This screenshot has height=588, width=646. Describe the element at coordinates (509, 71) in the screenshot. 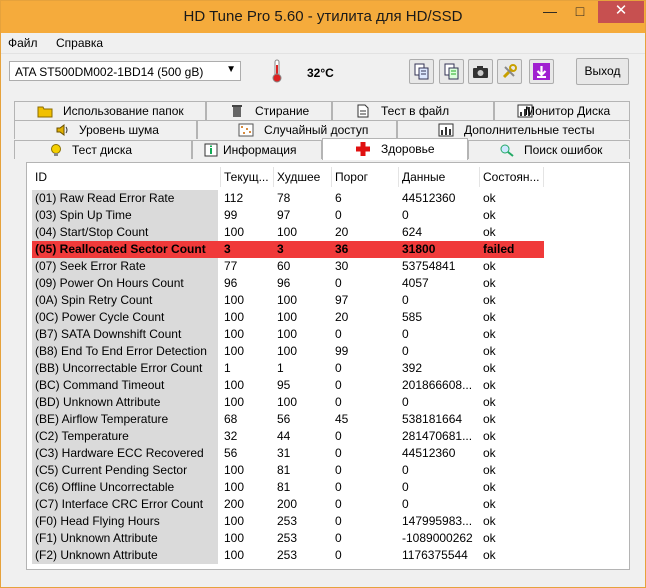

I see `options-button` at that location.